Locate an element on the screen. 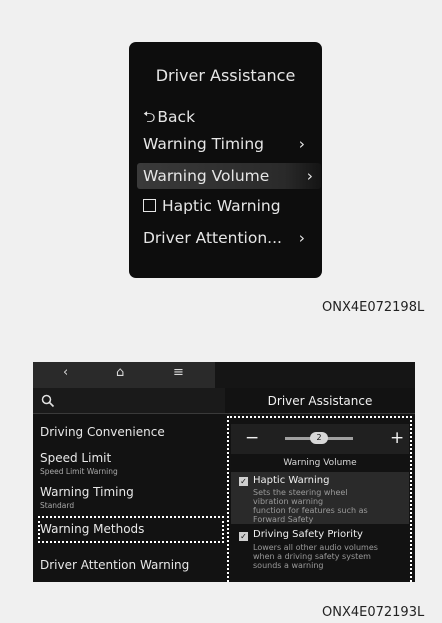 The height and width of the screenshot is (623, 442). cluster-item-warning-volume: Warning Volume › is located at coordinates (229, 176).